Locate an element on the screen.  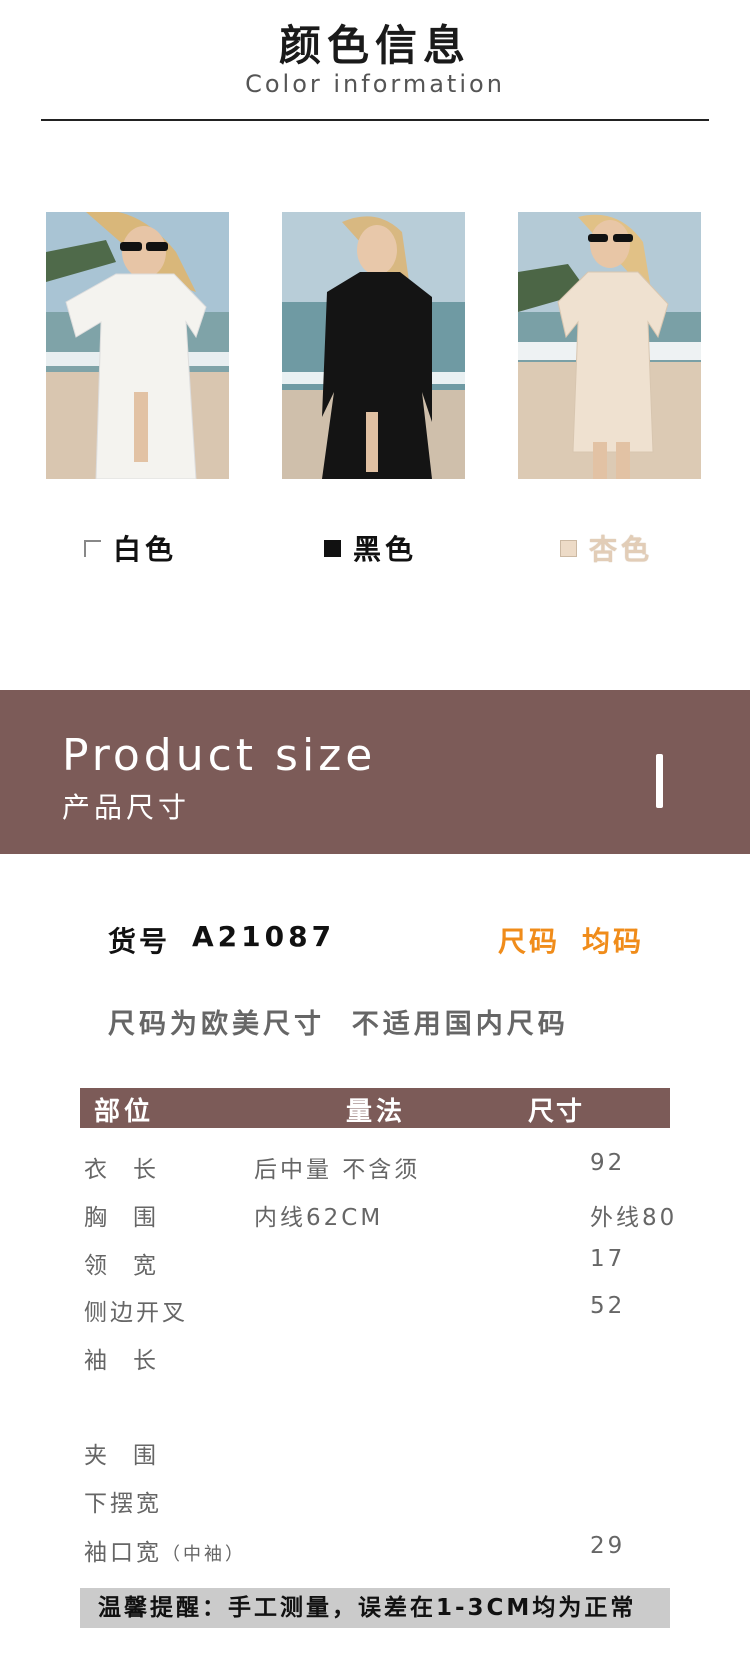
table-row: 下摆宽 is located at coordinates (375, 1504).